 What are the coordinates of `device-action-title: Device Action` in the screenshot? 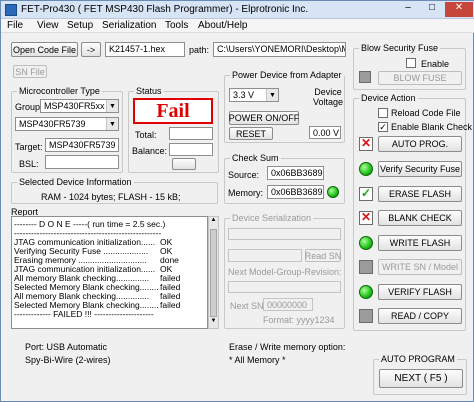 It's located at (388, 98).